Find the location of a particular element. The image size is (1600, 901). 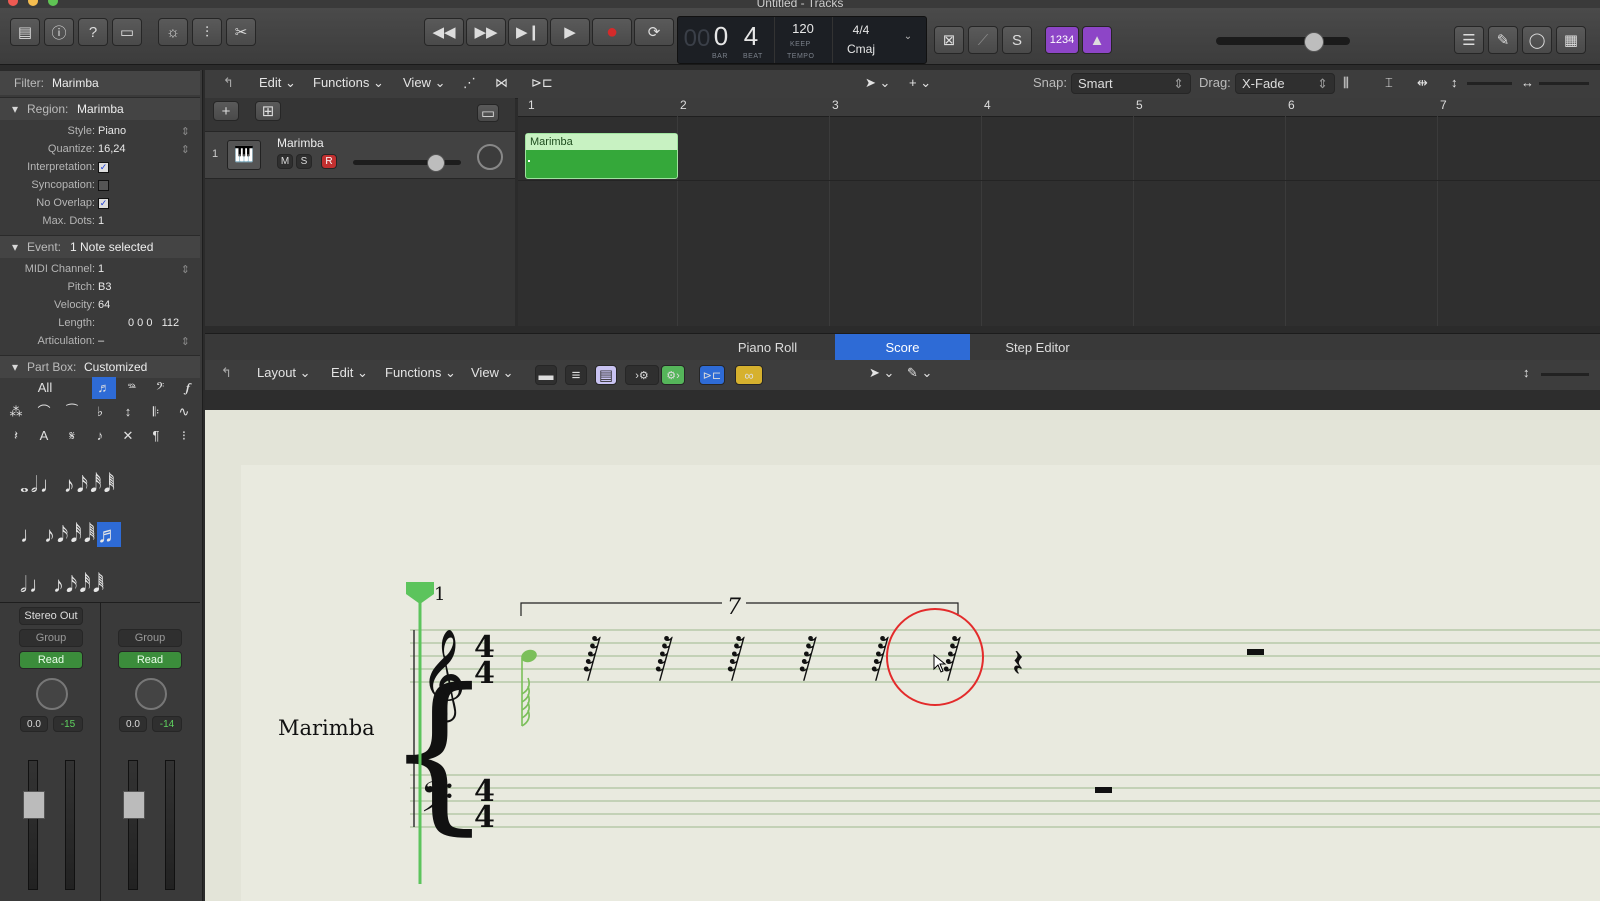

half-rest is located at coordinates (1255, 652).